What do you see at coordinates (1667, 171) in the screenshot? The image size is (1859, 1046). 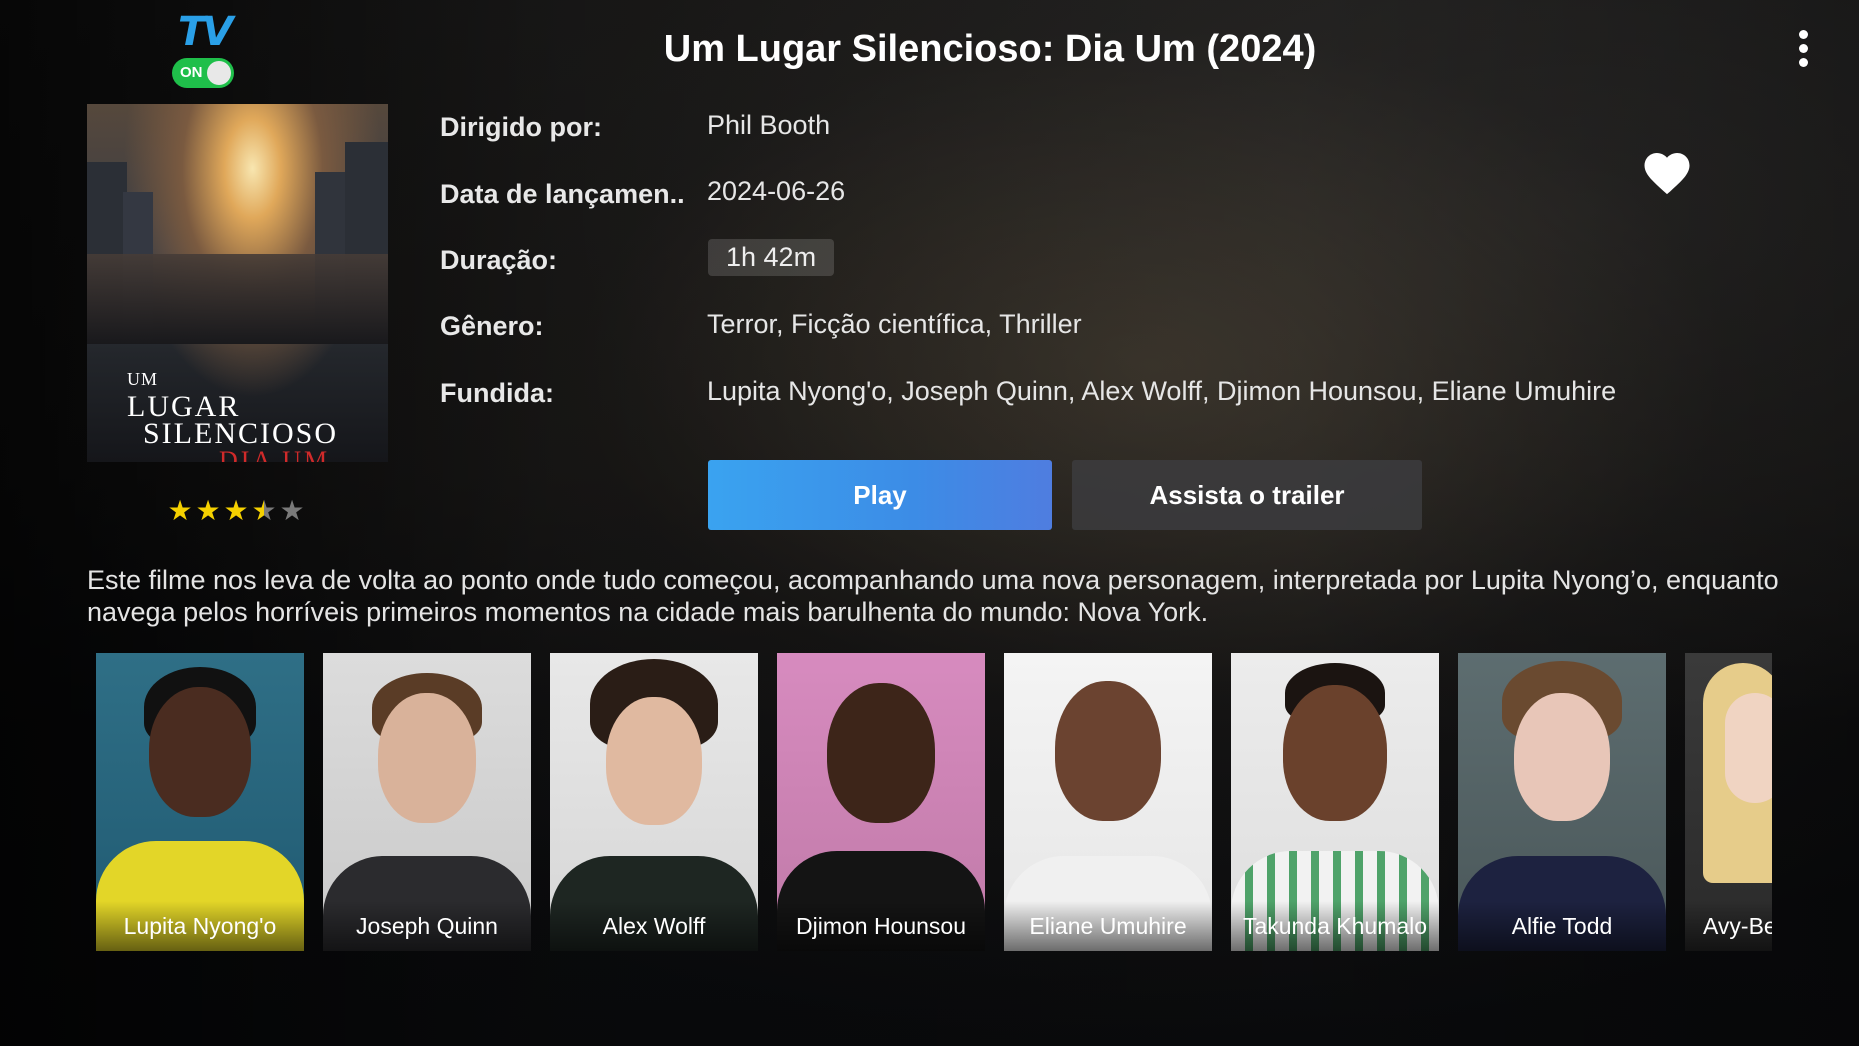 I see `favorite-heart-icon` at bounding box center [1667, 171].